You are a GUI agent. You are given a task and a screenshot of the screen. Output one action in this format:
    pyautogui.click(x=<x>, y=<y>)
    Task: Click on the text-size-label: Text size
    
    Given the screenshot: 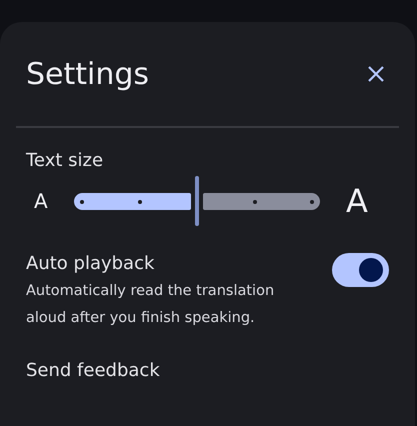 What is the action you would take?
    pyautogui.click(x=64, y=160)
    